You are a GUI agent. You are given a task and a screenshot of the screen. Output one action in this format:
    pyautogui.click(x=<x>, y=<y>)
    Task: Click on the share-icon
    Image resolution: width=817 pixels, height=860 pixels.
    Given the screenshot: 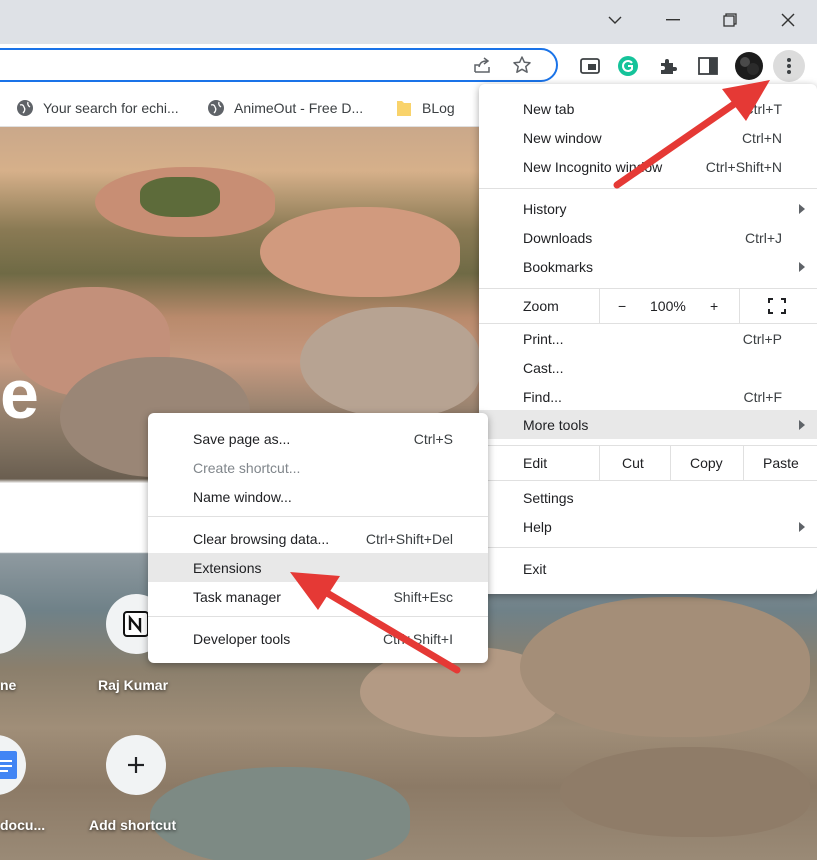 What is the action you would take?
    pyautogui.click(x=482, y=65)
    